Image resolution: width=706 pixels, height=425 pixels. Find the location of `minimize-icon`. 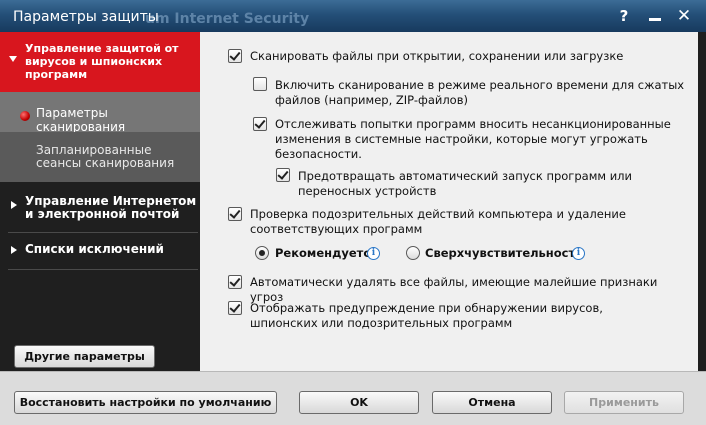

minimize-icon is located at coordinates (655, 19).